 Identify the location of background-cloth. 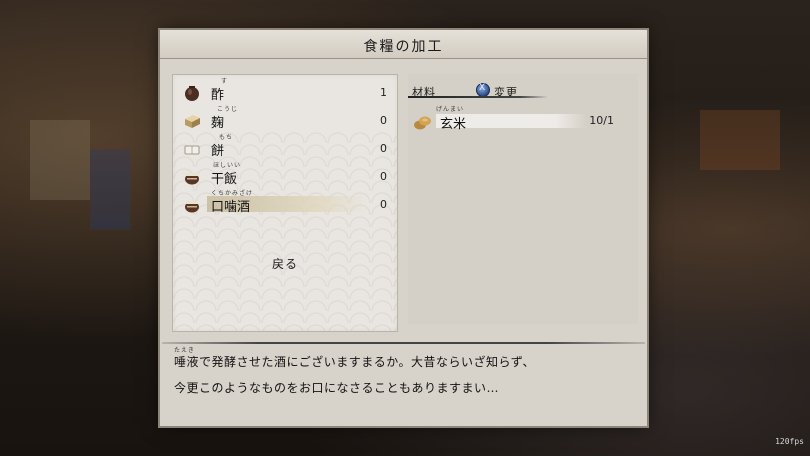
(110, 190).